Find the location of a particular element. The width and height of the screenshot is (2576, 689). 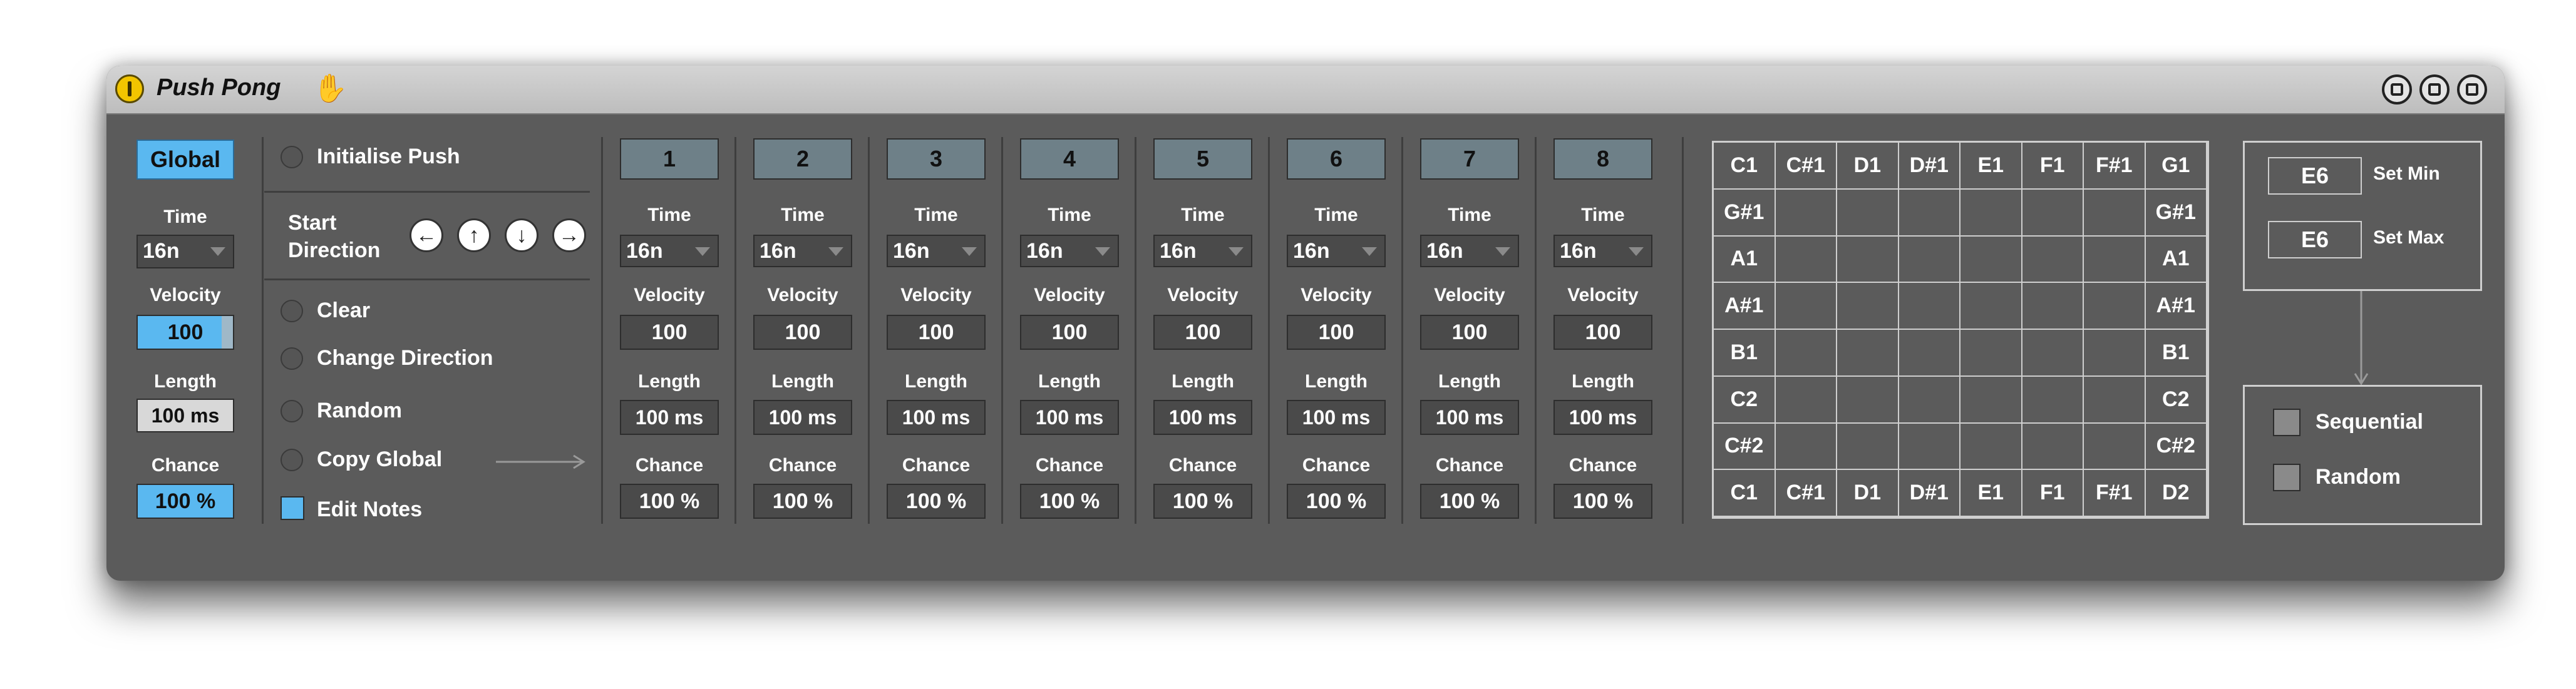

arrow-up-icon: ↑ is located at coordinates (474, 235).